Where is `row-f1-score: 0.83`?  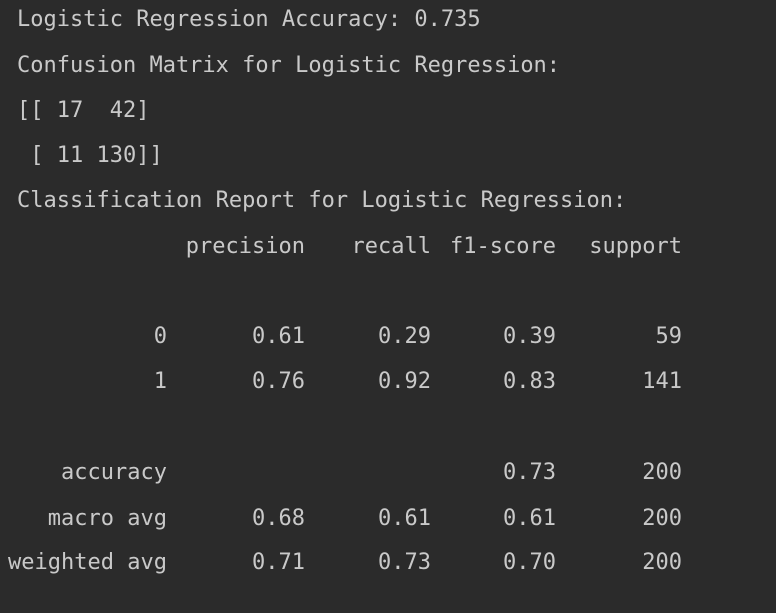 row-f1-score: 0.83 is located at coordinates (529, 381).